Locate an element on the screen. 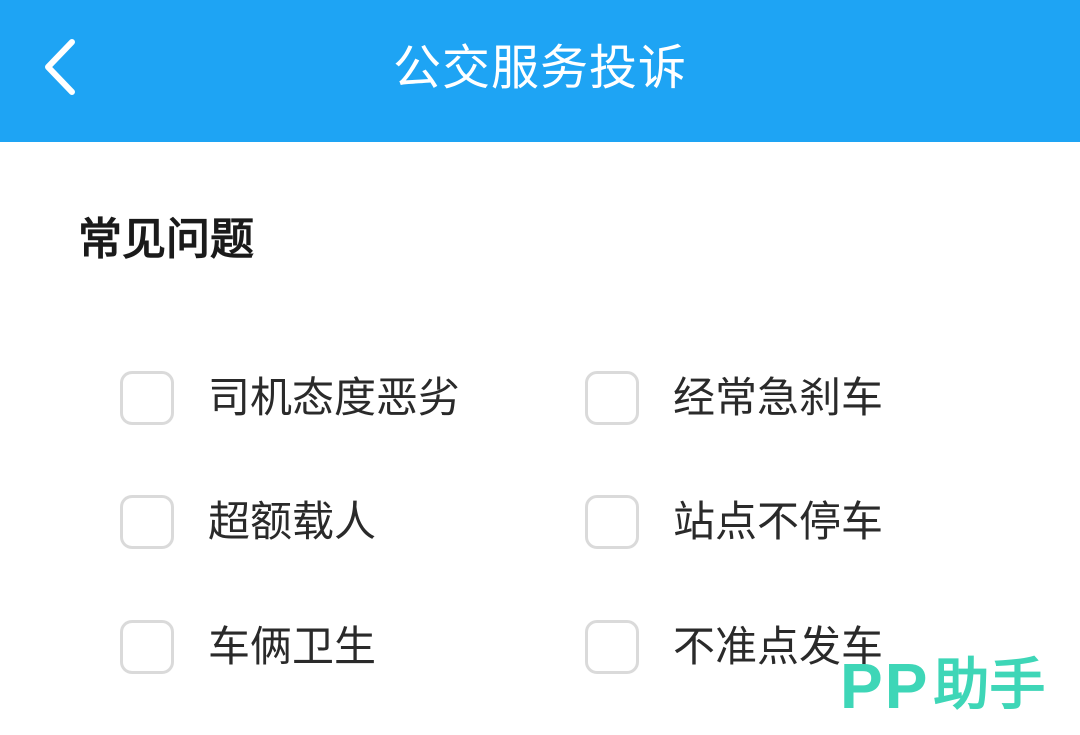 The height and width of the screenshot is (735, 1080). section-title: 常见问题 is located at coordinates (166, 239).